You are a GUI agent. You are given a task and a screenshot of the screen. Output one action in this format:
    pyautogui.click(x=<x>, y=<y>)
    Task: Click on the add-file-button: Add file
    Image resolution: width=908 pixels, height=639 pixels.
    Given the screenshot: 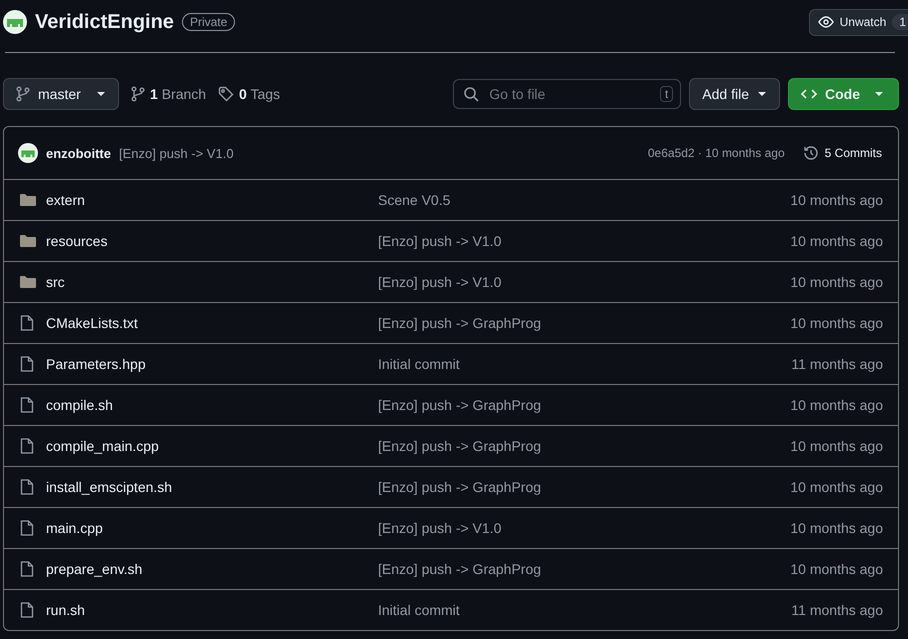 What is the action you would take?
    pyautogui.click(x=734, y=94)
    